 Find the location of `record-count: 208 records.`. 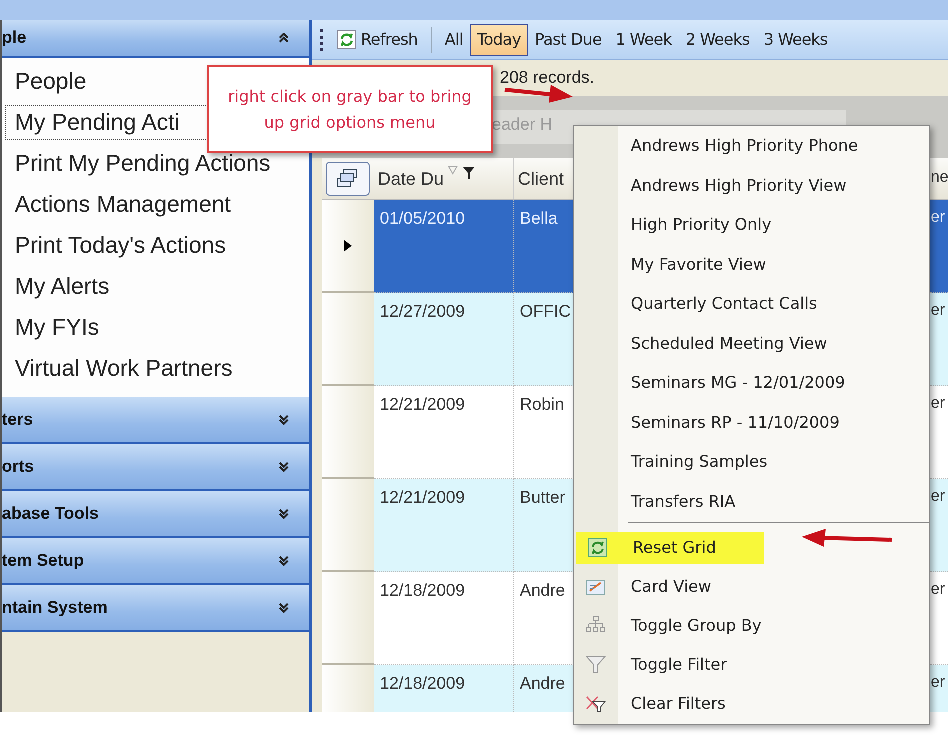

record-count: 208 records. is located at coordinates (547, 78).